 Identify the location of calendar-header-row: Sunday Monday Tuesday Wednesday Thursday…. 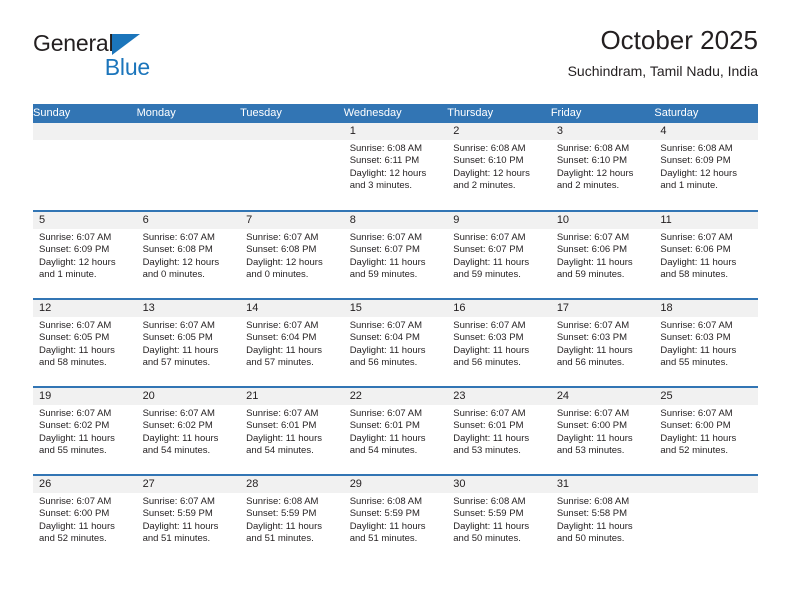
(395, 113).